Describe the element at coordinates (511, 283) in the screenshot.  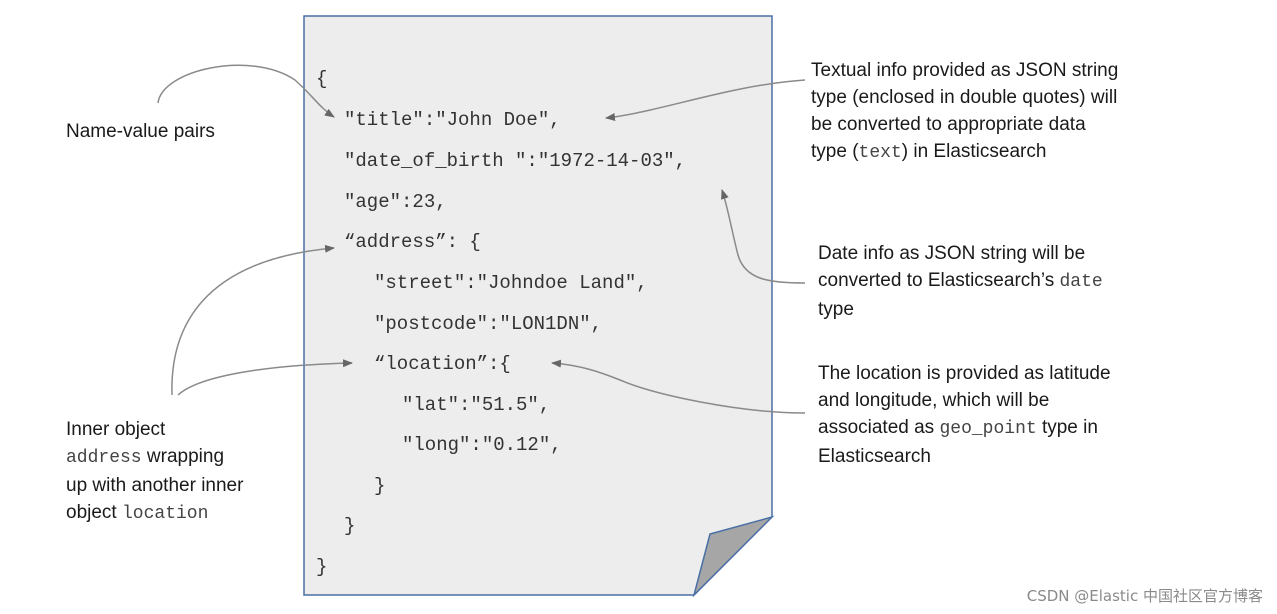
I see `code-street-line: "street":"Johndoe Land",` at that location.